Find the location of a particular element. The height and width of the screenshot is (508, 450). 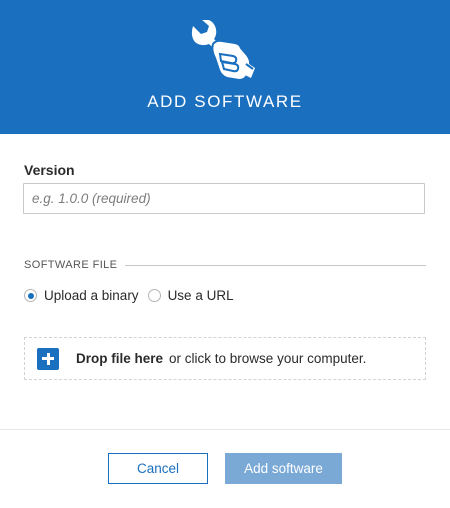

radio-use-url: Use a URL is located at coordinates (190, 295).